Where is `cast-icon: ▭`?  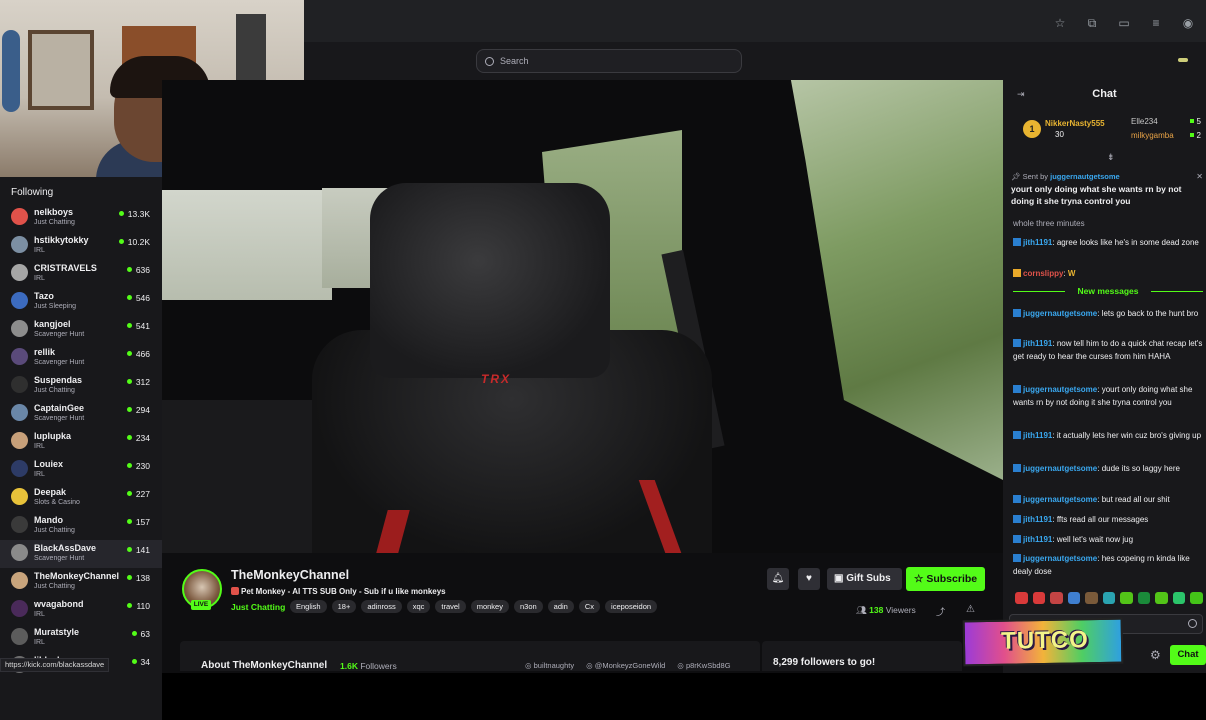 cast-icon: ▭ is located at coordinates (1124, 23).